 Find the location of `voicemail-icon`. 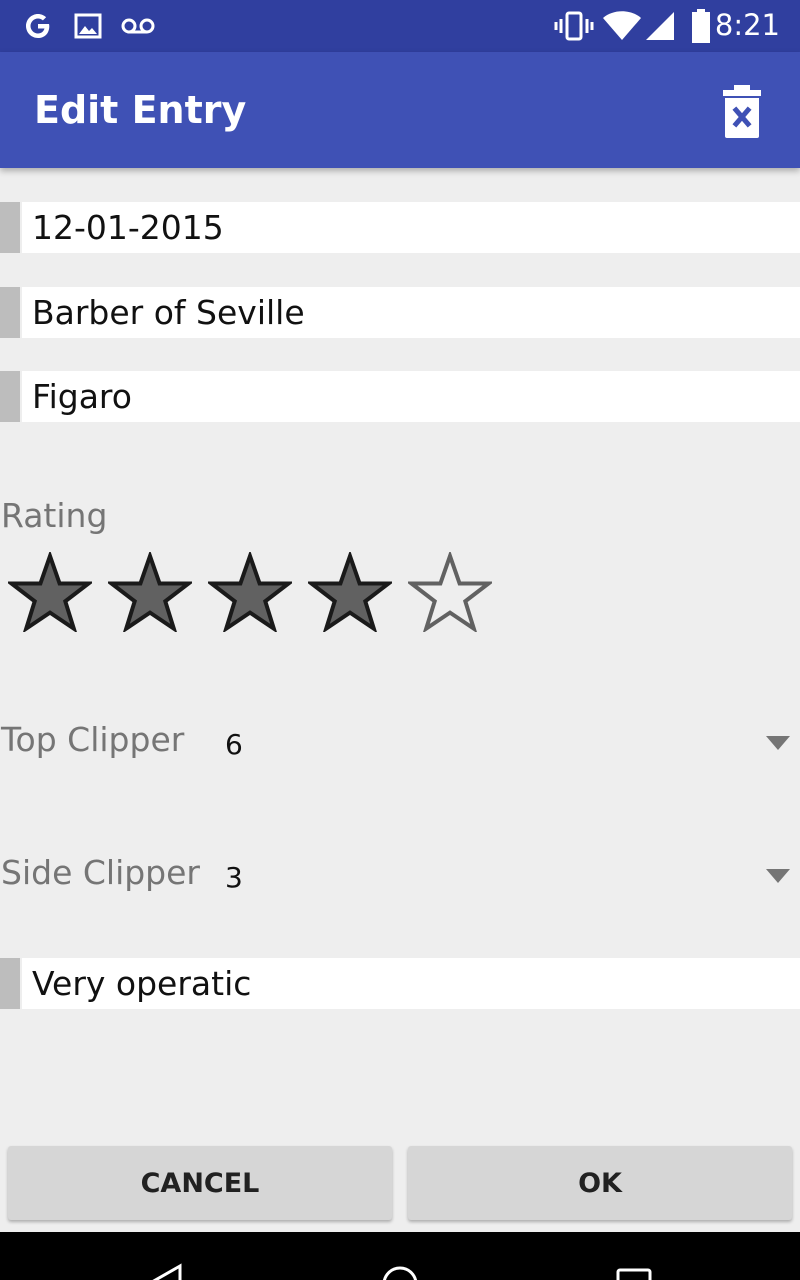

voicemail-icon is located at coordinates (138, 26).